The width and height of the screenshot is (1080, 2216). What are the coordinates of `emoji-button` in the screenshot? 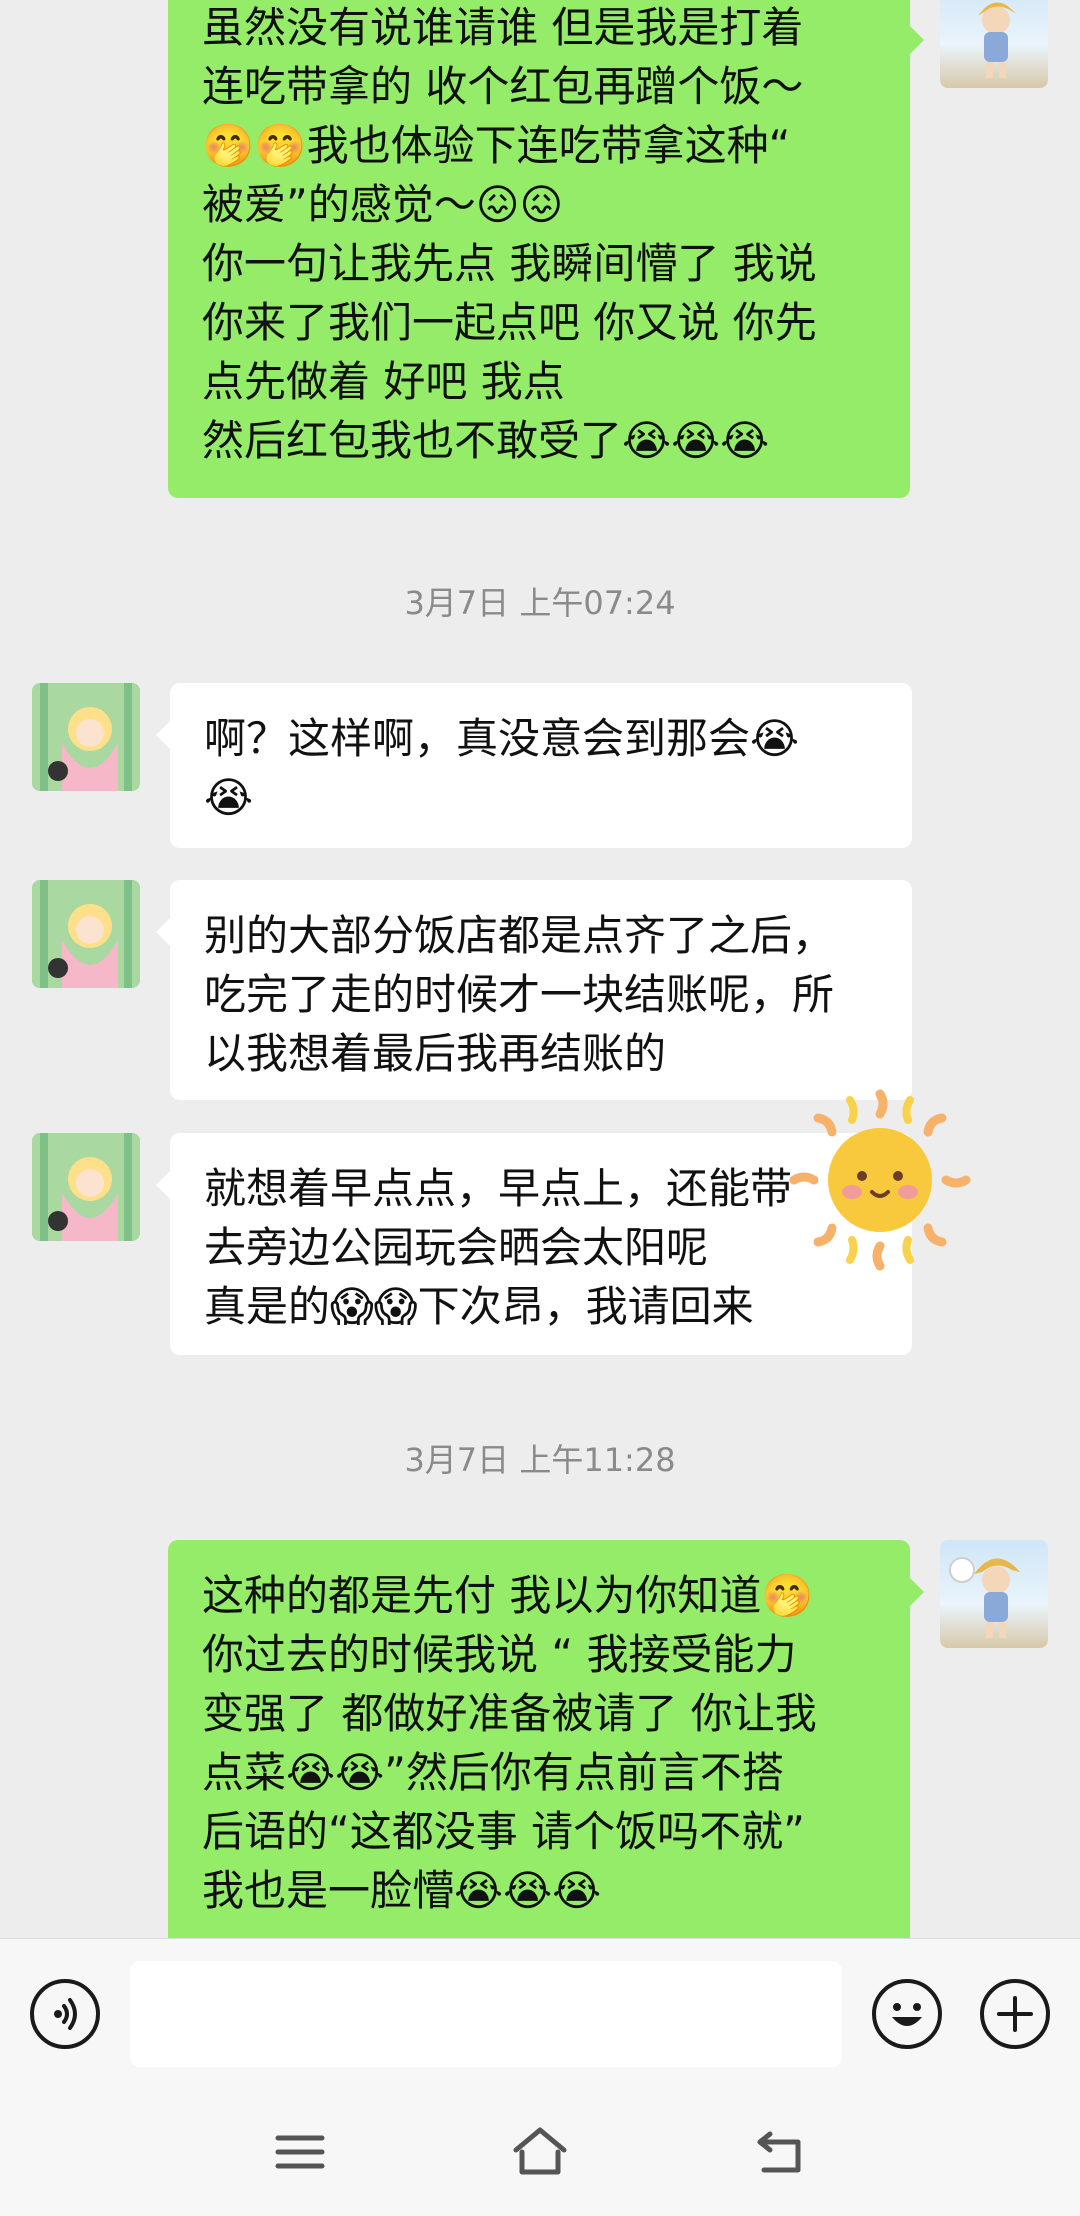 It's located at (907, 2014).